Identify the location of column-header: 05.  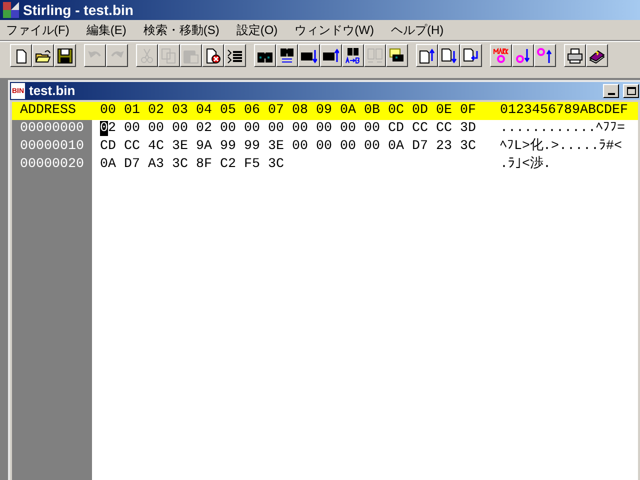
(227, 111).